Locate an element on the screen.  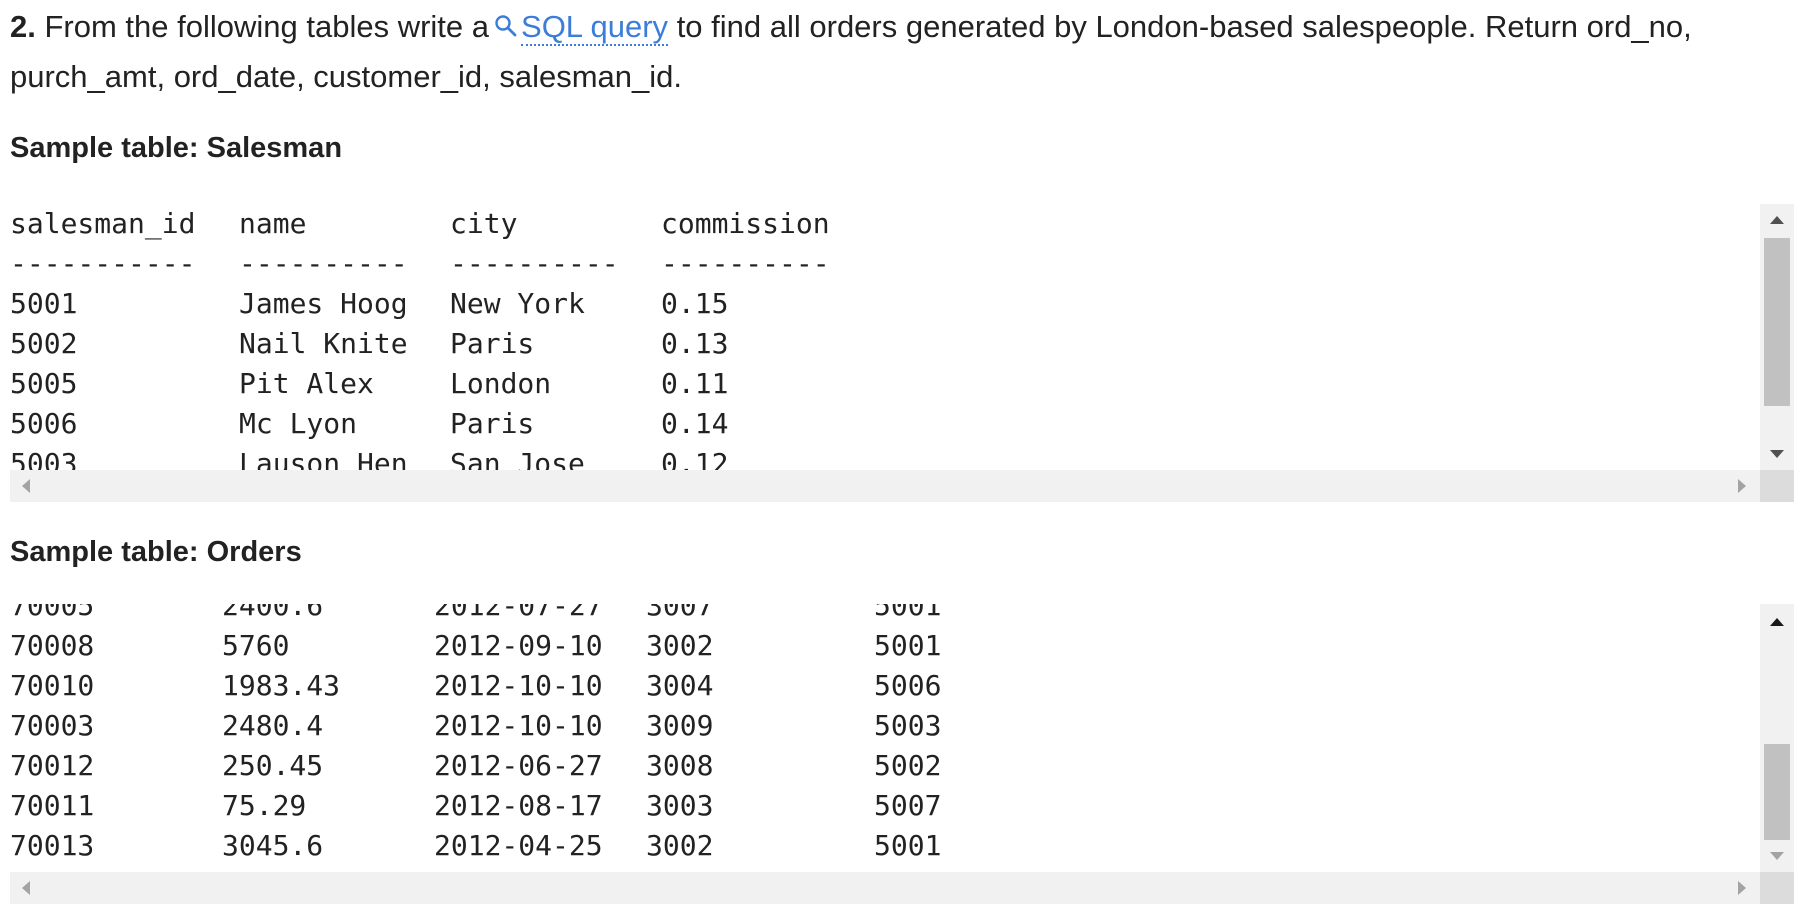
table-cell: New York is located at coordinates (517, 303).